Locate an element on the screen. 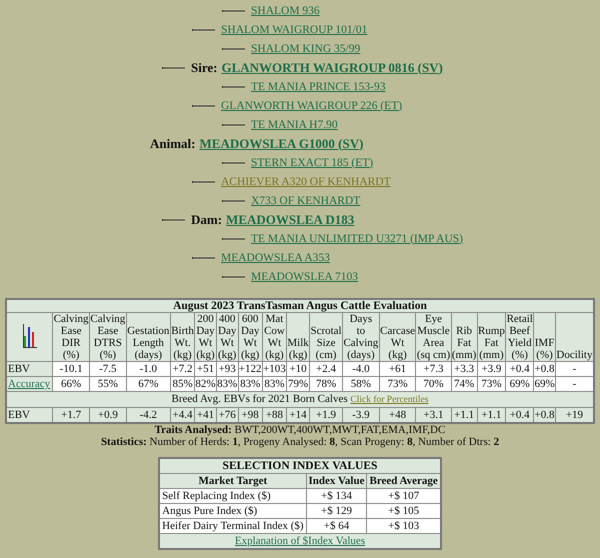 The image size is (600, 558). pedigree-link: MEADOWSLEA 7103 is located at coordinates (304, 276).